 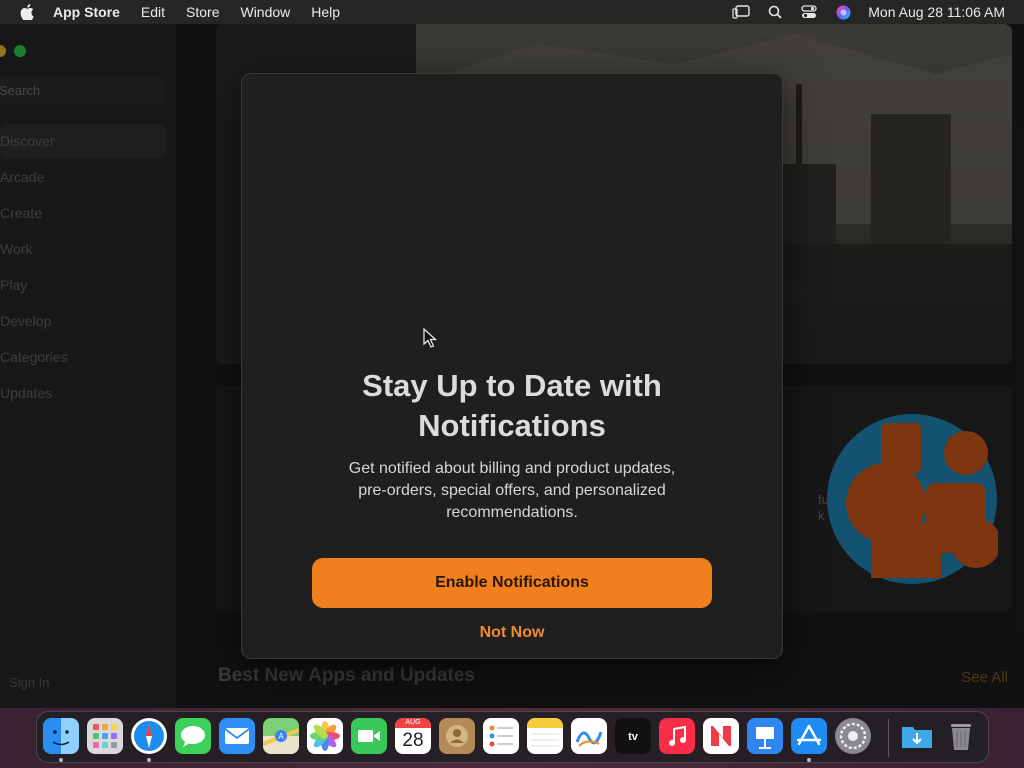 What do you see at coordinates (325, 12) in the screenshot?
I see `menu-help: Help` at bounding box center [325, 12].